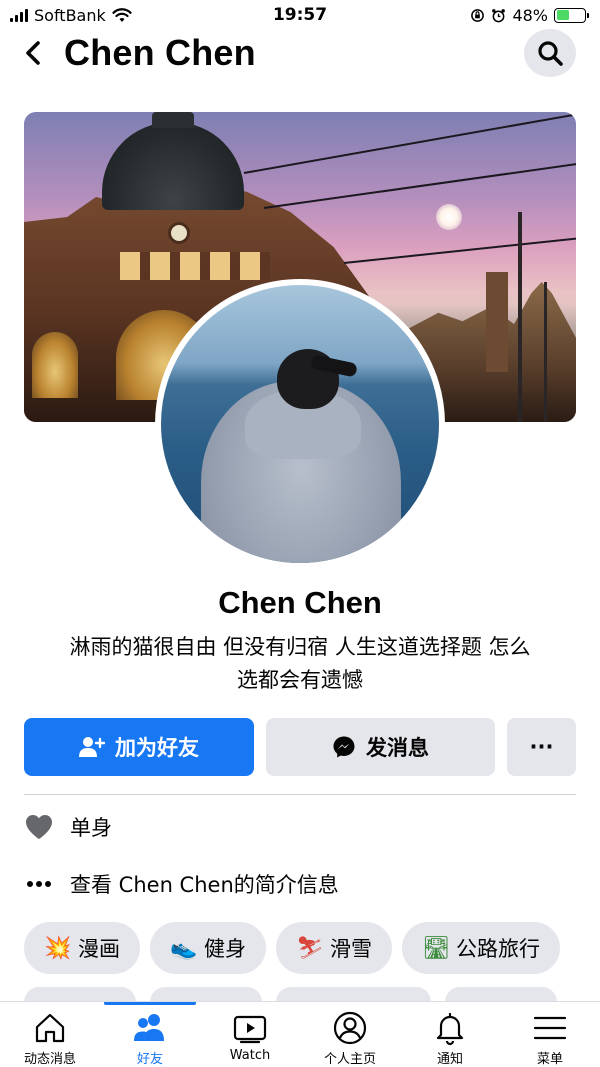 Image resolution: width=600 pixels, height=1067 pixels. Describe the element at coordinates (300, 424) in the screenshot. I see `avatar` at that location.